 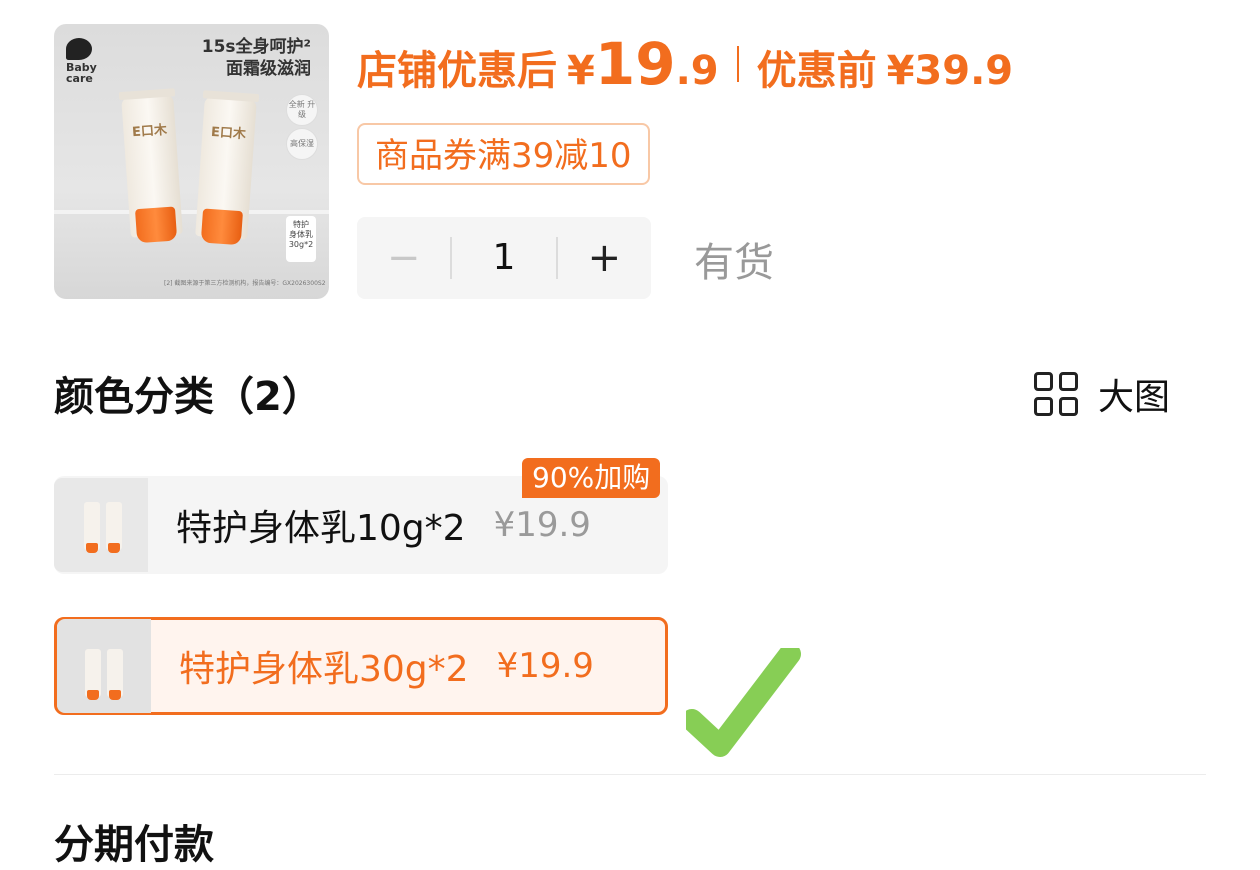 What do you see at coordinates (403, 258) in the screenshot?
I see `decrement-button: −` at bounding box center [403, 258].